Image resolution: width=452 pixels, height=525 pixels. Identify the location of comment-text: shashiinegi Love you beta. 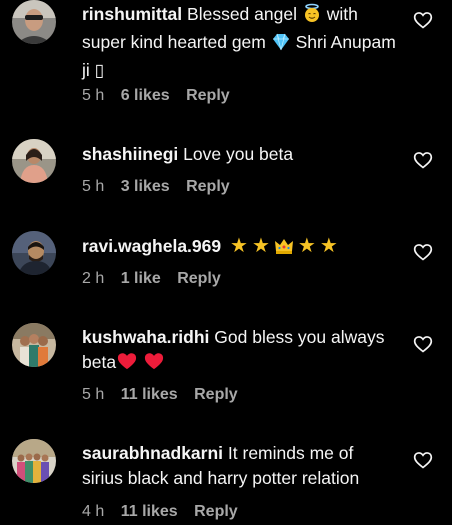
(239, 154).